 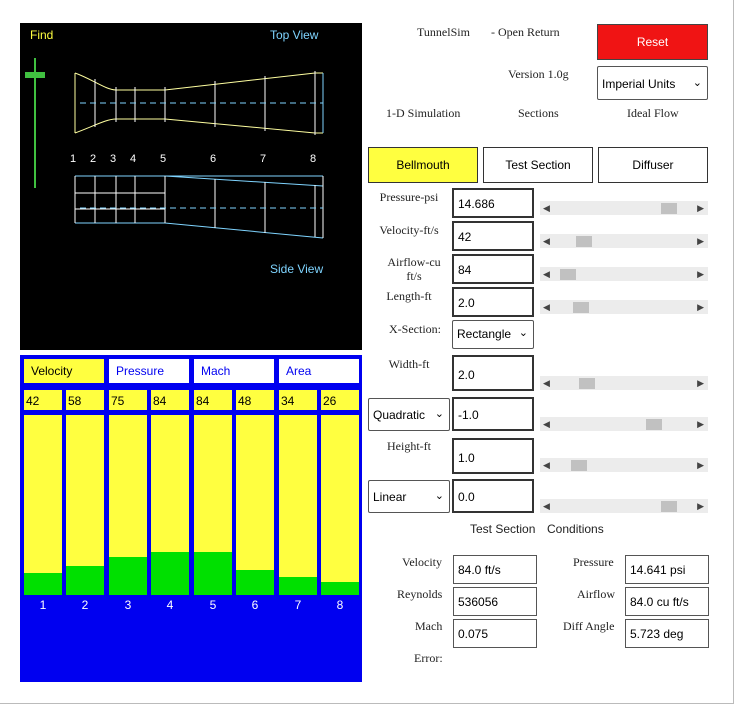 What do you see at coordinates (340, 605) in the screenshot?
I see `gauge-index: 8` at bounding box center [340, 605].